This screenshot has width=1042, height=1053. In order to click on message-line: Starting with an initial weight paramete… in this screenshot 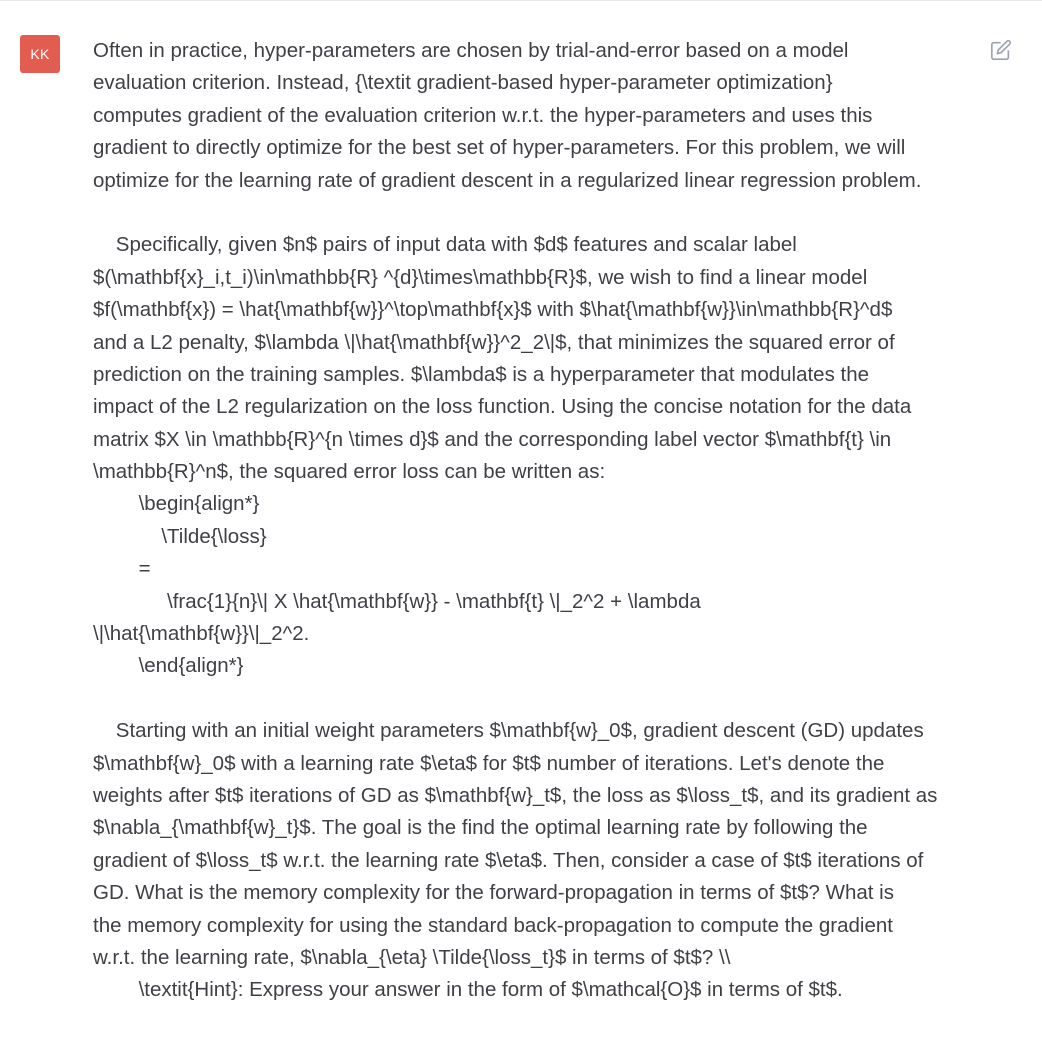, I will do `click(508, 731)`.